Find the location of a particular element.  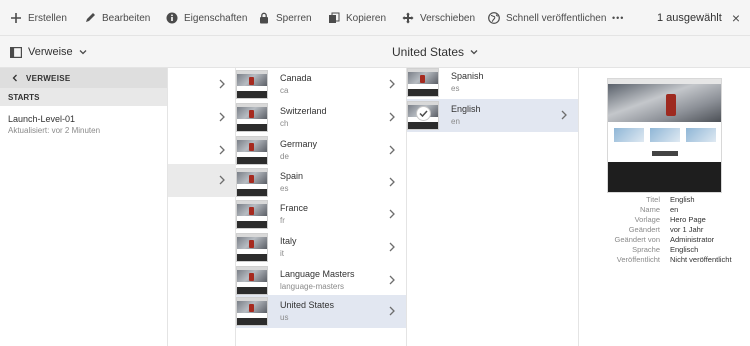

item-name: ch is located at coordinates (284, 123).